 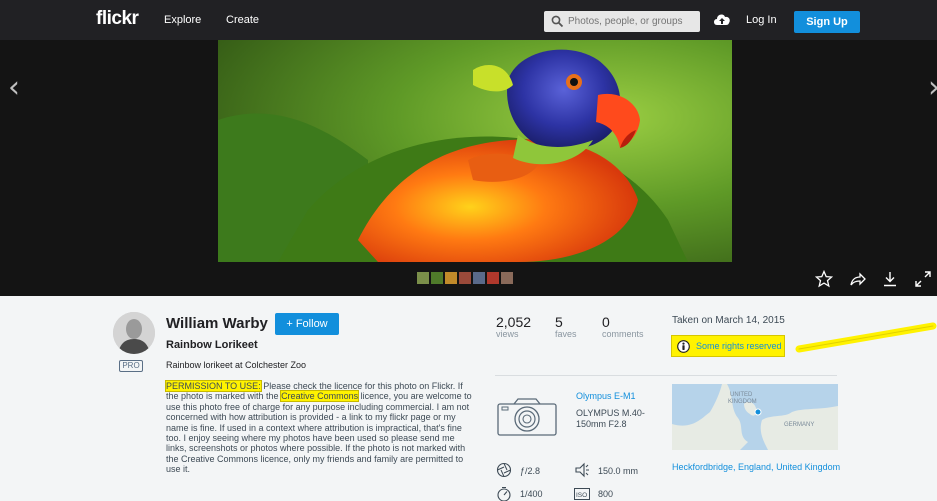 What do you see at coordinates (14, 87) in the screenshot?
I see `prev-arrow-icon: ‹` at bounding box center [14, 87].